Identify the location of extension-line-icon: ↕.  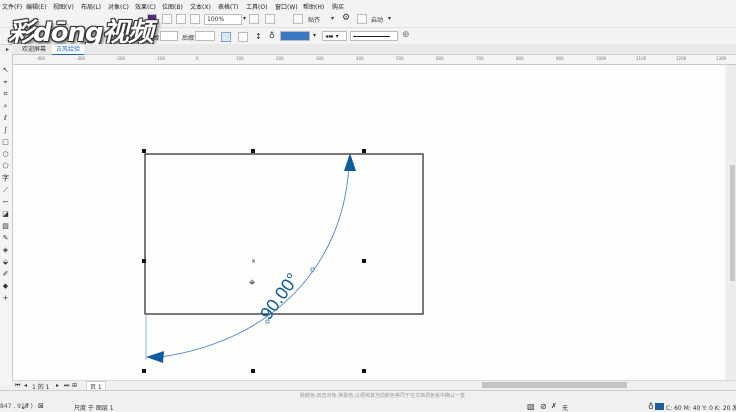
(258, 36).